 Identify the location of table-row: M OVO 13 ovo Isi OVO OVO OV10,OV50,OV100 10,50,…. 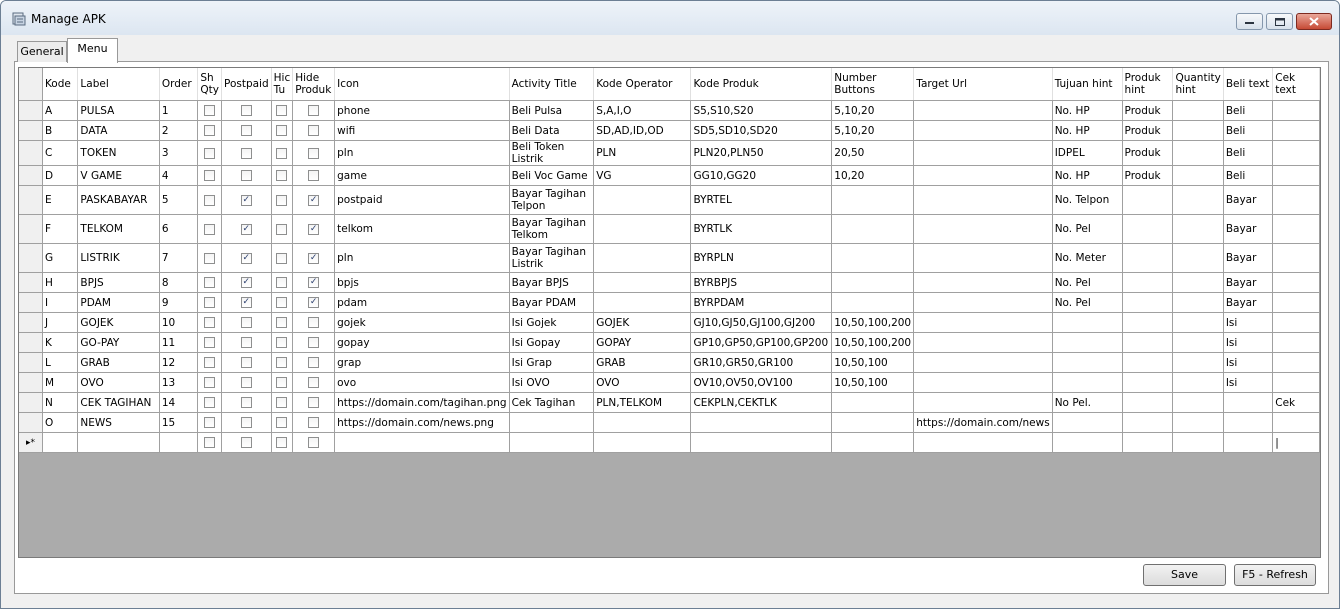
(669, 382).